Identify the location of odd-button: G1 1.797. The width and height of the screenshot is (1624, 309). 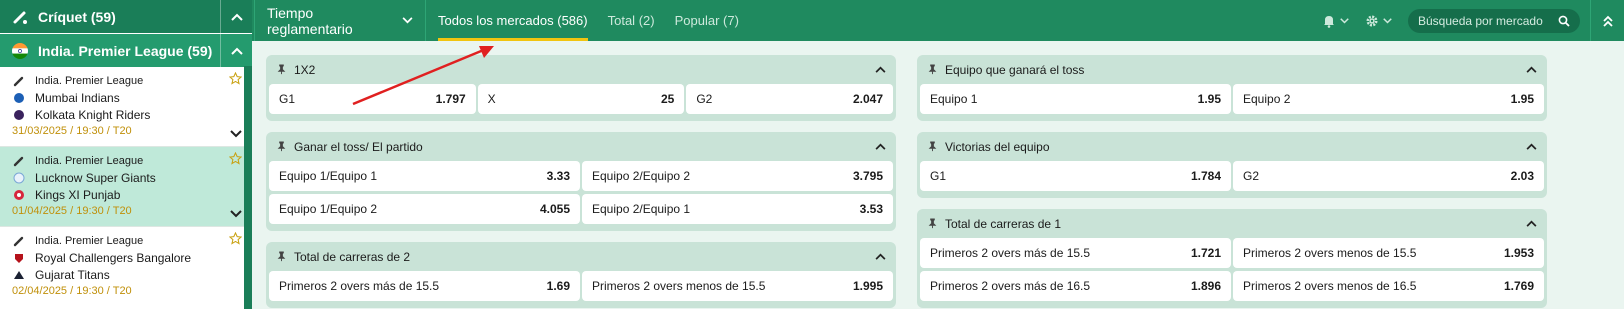
(372, 99).